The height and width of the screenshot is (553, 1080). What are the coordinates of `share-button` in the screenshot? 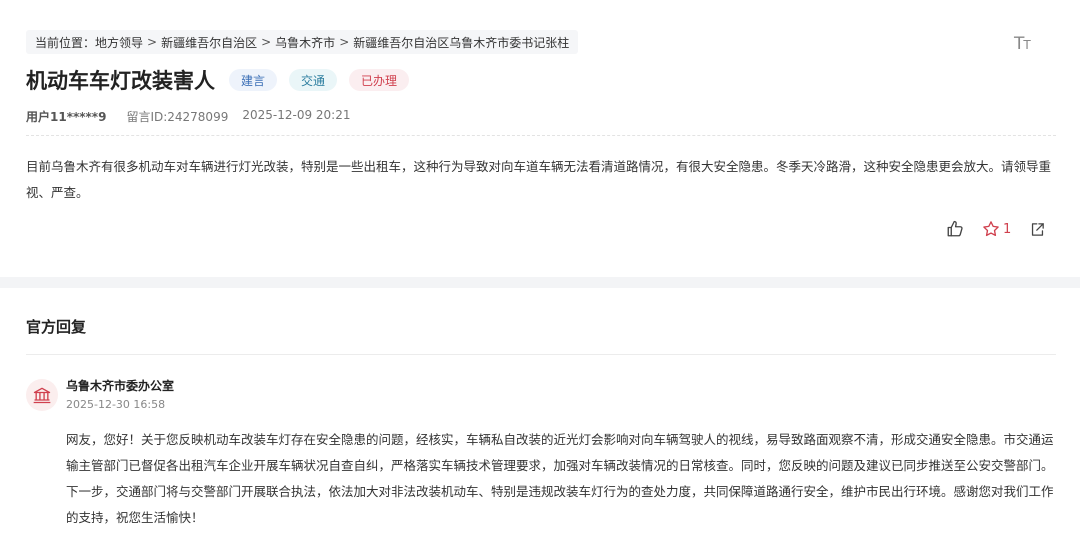 It's located at (1037, 229).